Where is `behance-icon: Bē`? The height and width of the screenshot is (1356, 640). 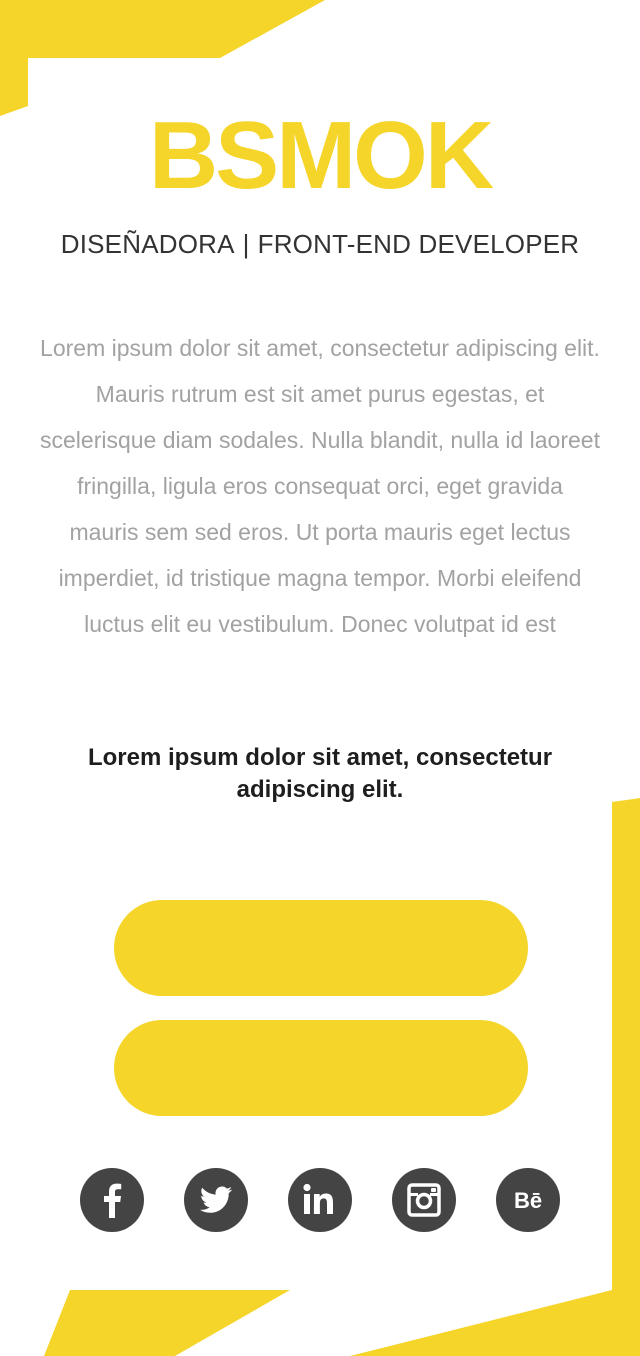
behance-icon: Bē is located at coordinates (528, 1200).